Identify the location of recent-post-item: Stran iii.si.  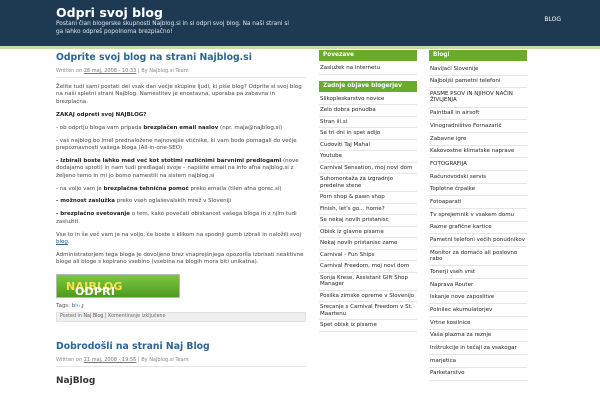
(368, 122).